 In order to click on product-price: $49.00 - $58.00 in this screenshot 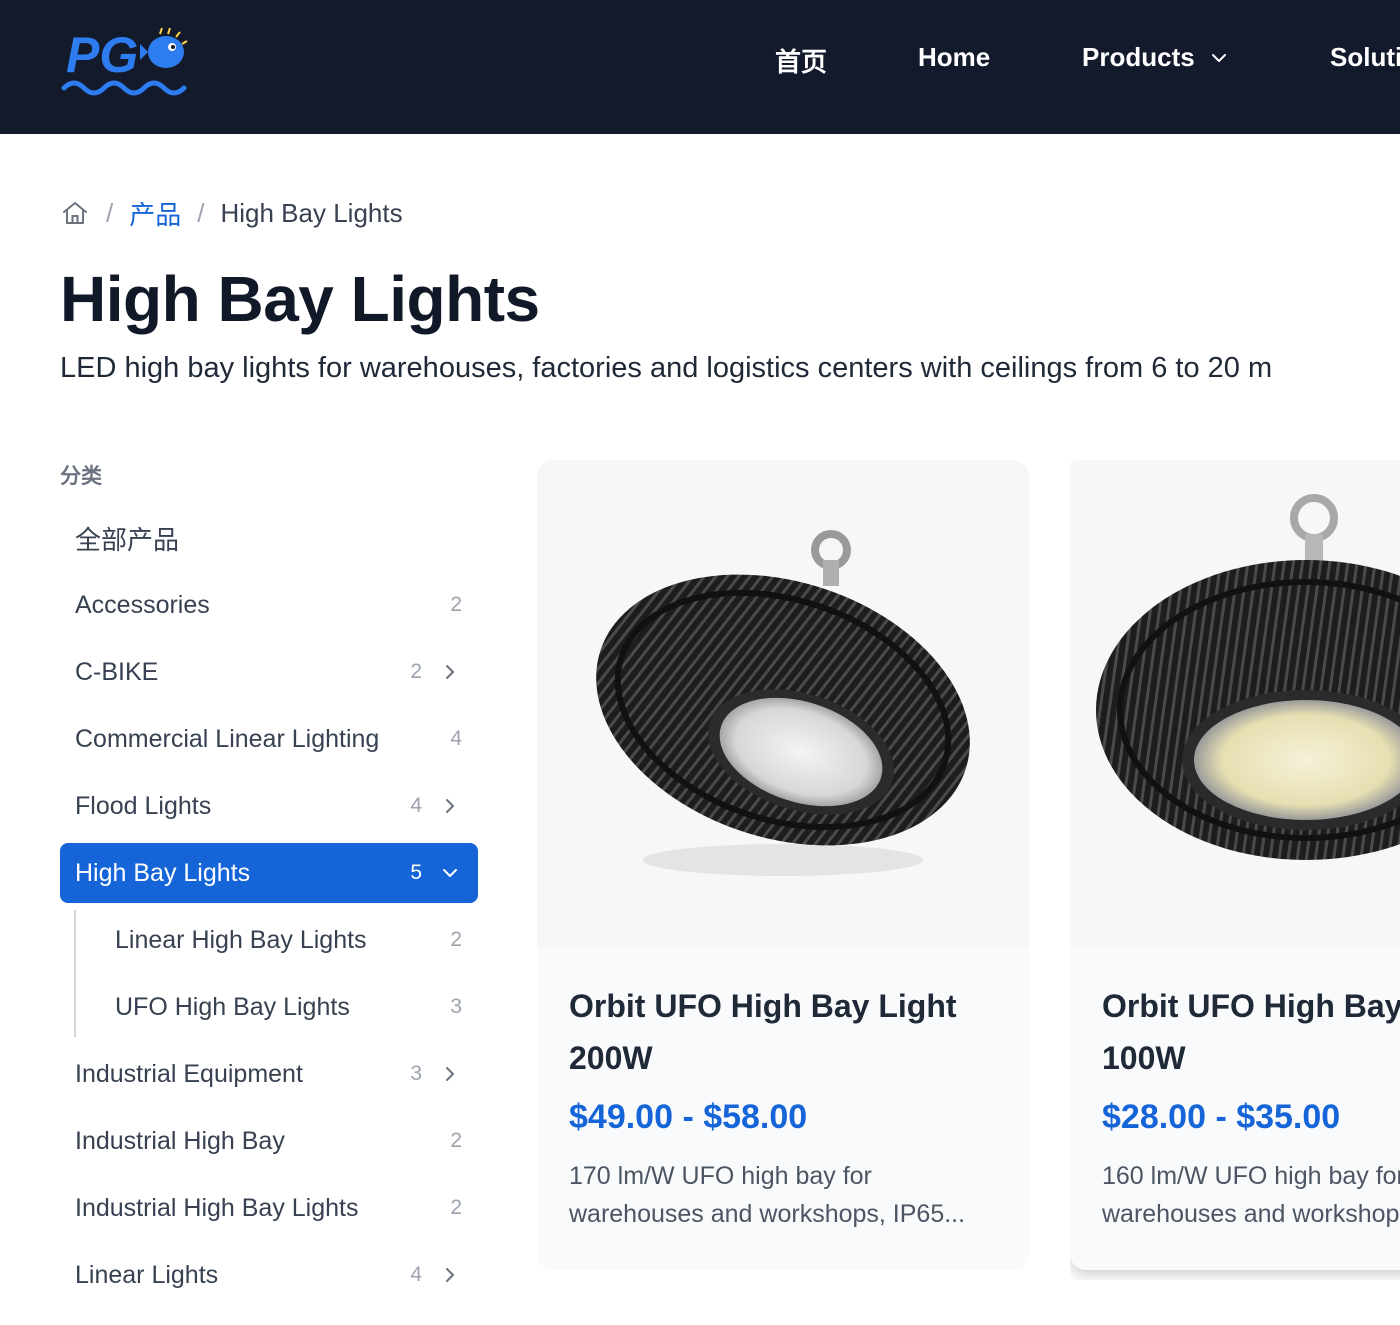, I will do `click(688, 1117)`.